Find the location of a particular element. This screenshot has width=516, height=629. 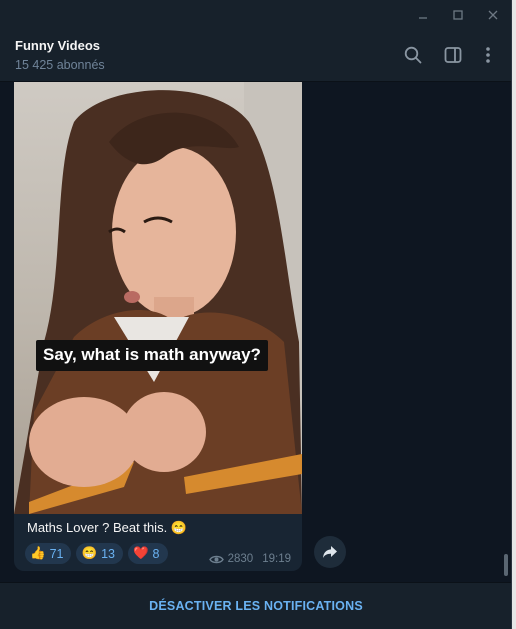

message-text: Maths Lover ? Beat this. 😁 is located at coordinates (107, 528).